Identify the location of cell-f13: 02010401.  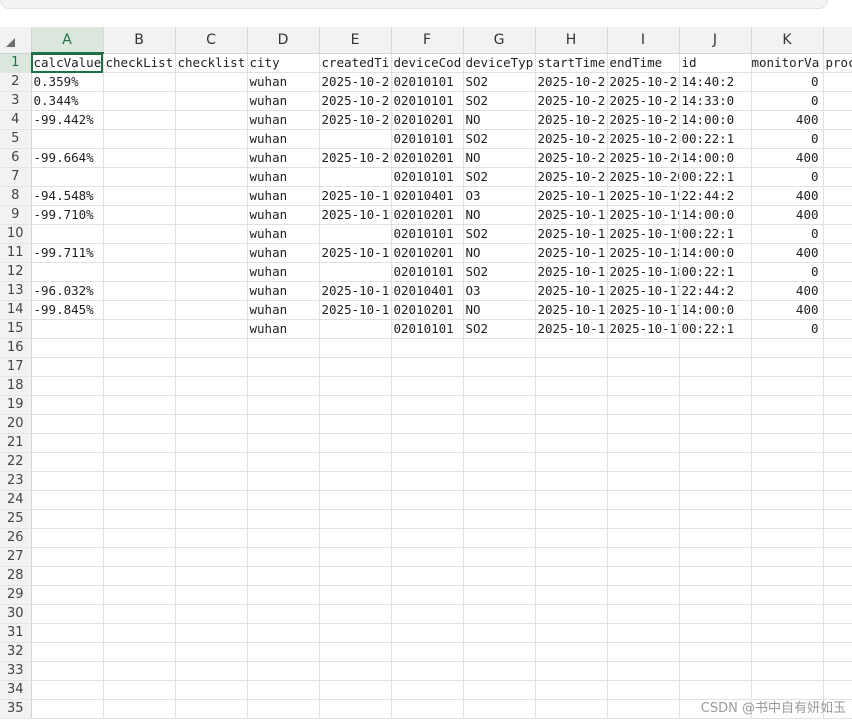
(427, 291).